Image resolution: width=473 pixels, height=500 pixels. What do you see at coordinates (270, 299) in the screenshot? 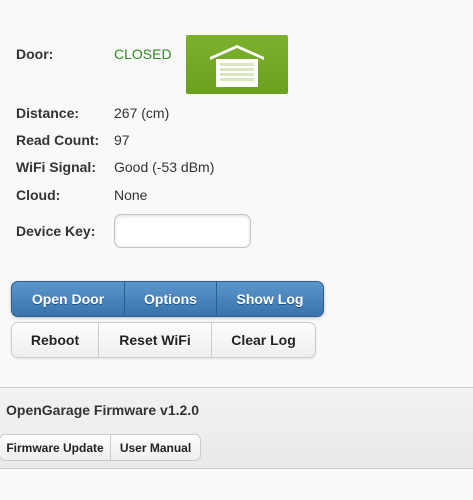
I see `show-log-button: Show Log` at bounding box center [270, 299].